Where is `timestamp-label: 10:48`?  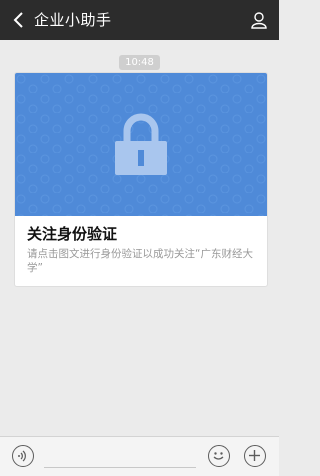 timestamp-label: 10:48 is located at coordinates (139, 62).